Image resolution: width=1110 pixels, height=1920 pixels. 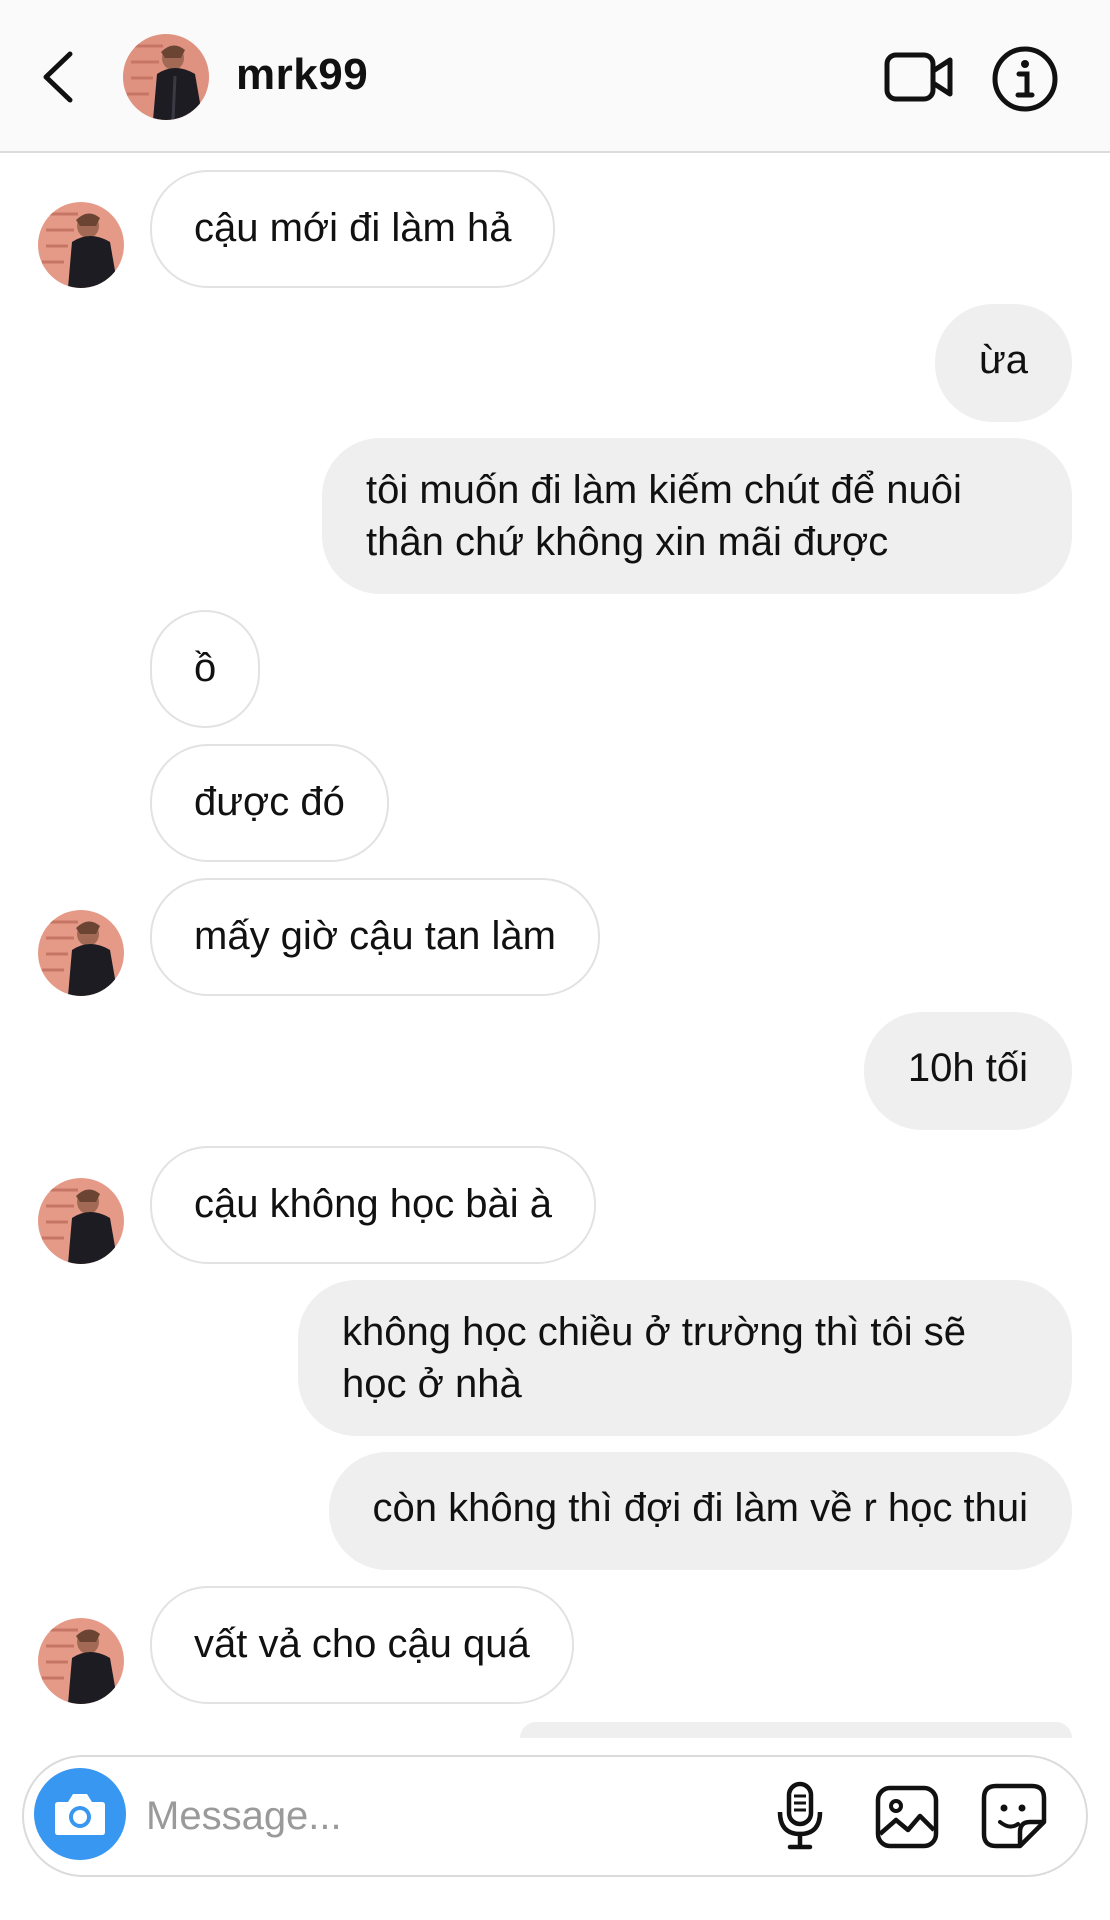 What do you see at coordinates (446, 1816) in the screenshot?
I see `message-input` at bounding box center [446, 1816].